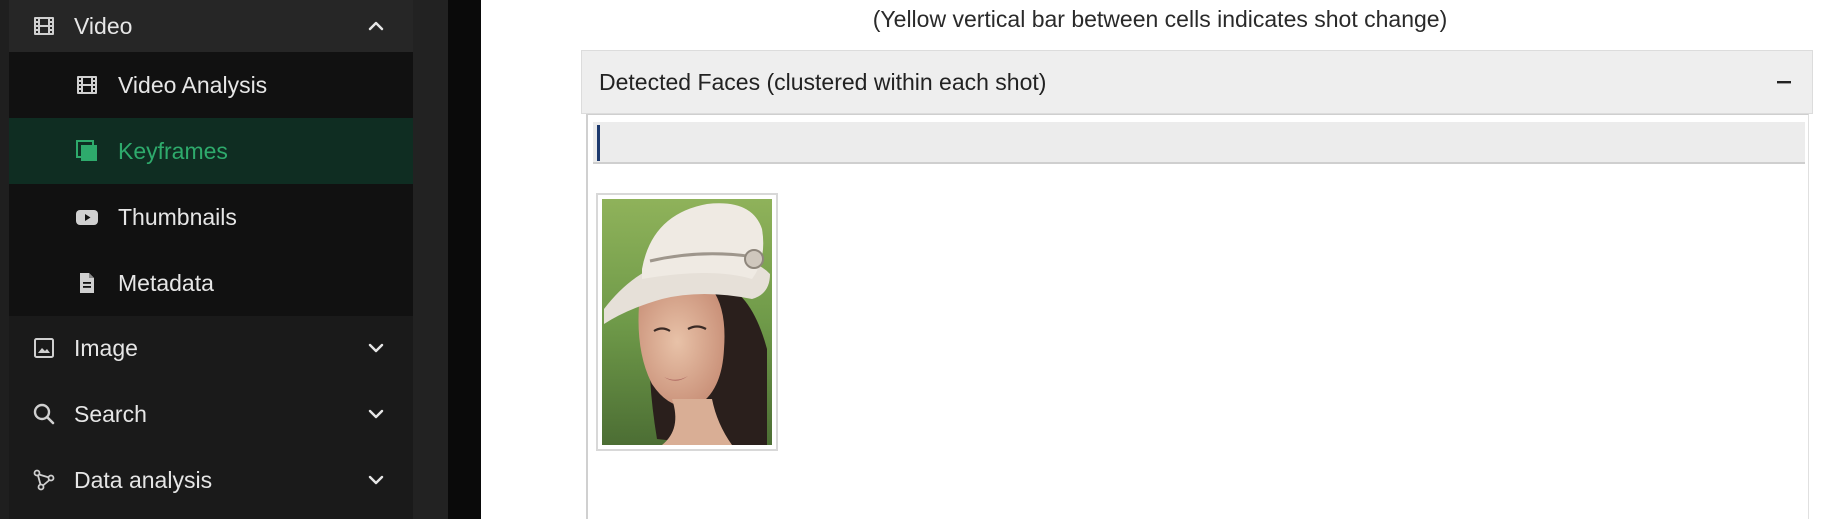 This screenshot has height=519, width=1834. What do you see at coordinates (87, 217) in the screenshot?
I see `youtube-icon` at bounding box center [87, 217].